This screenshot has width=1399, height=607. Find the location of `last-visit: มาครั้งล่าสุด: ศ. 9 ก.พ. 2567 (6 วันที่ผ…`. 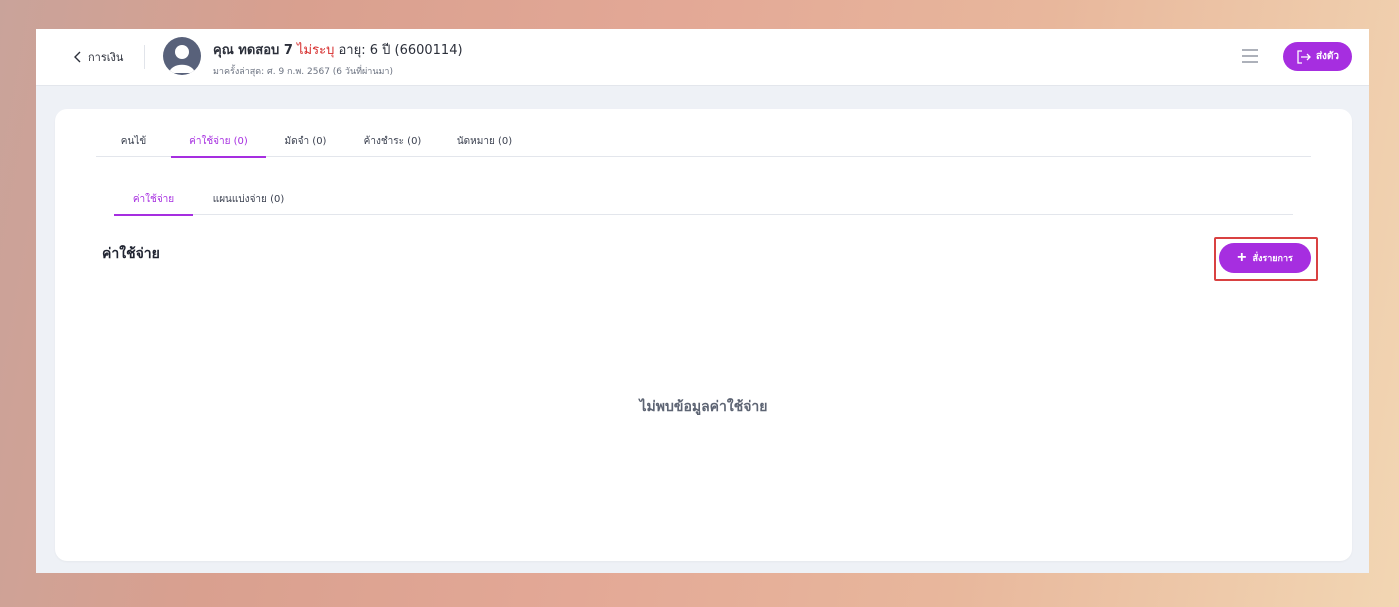

last-visit: มาครั้งล่าสุด: ศ. 9 ก.พ. 2567 (6 วันที่ผ… is located at coordinates (303, 72).